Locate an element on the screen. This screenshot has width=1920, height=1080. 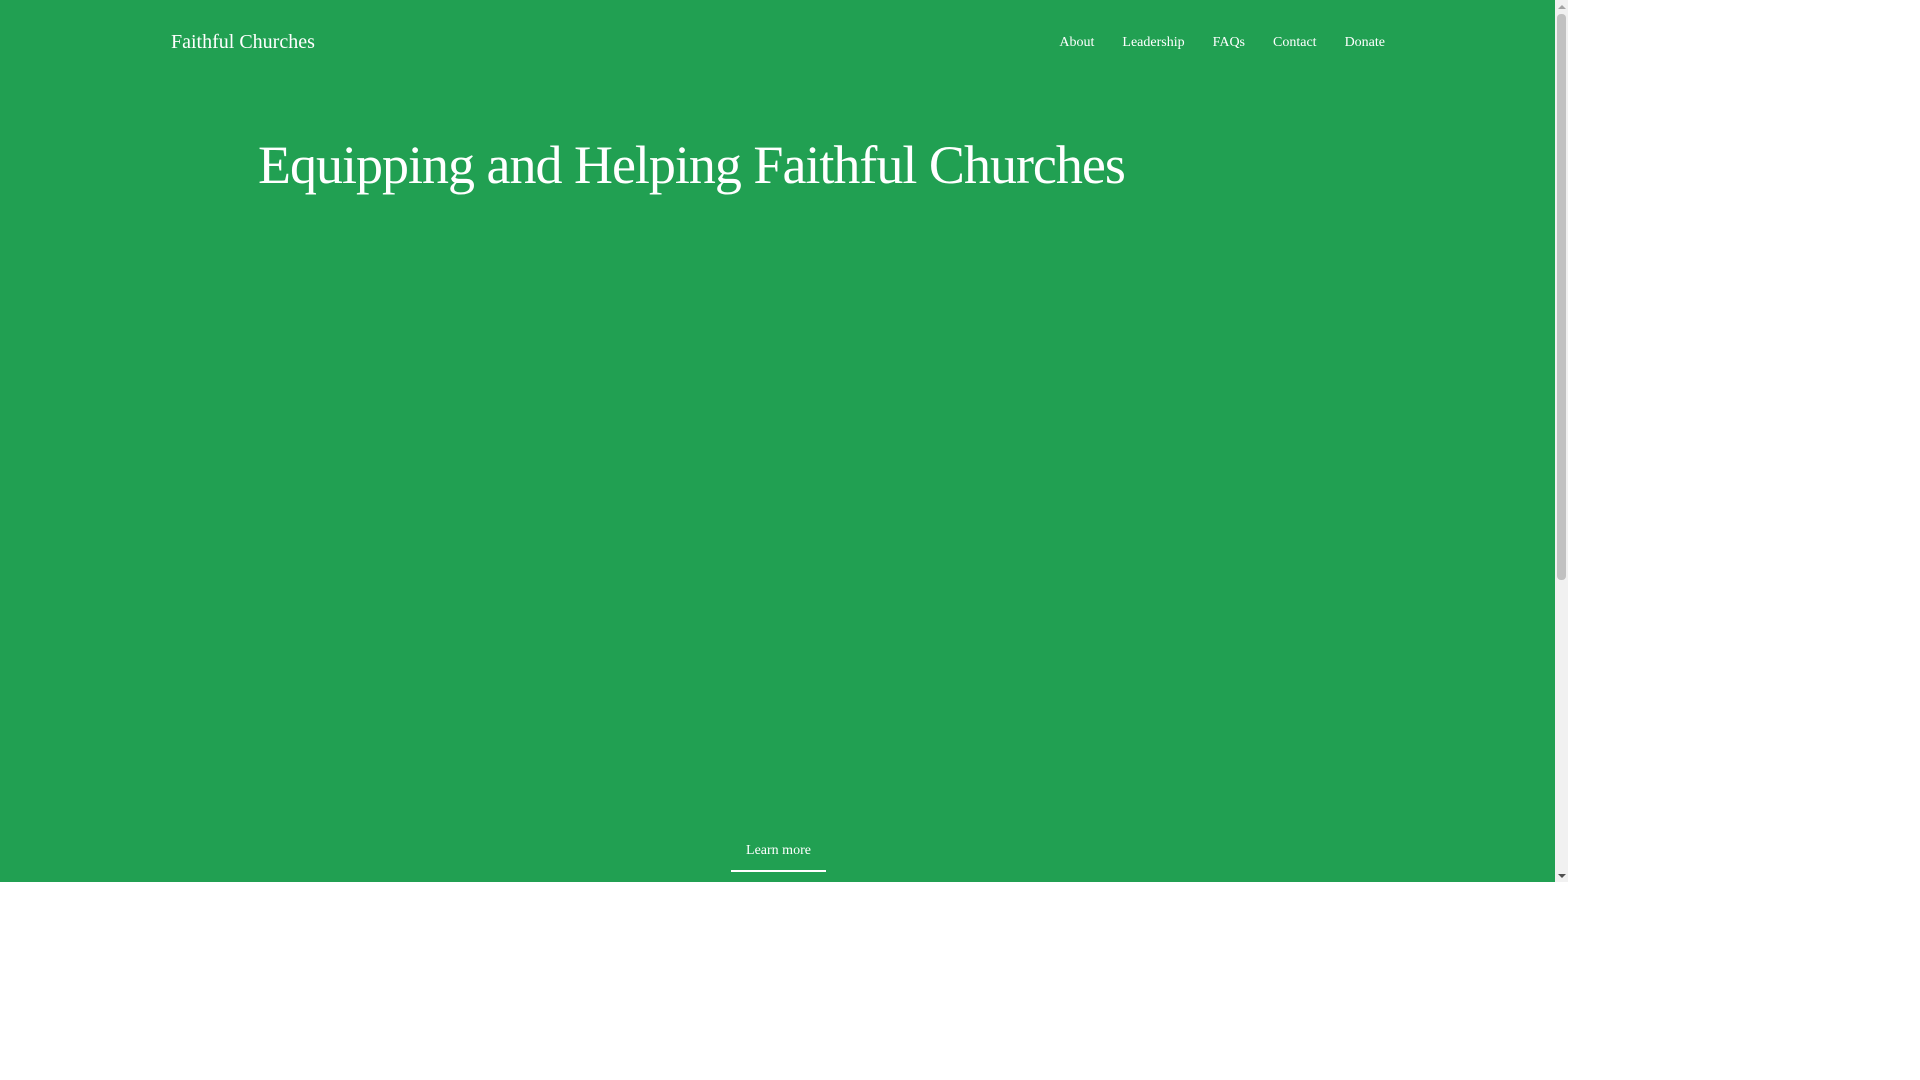
hero-heading: Equipping and Helping Faithful Churches is located at coordinates (692, 165).